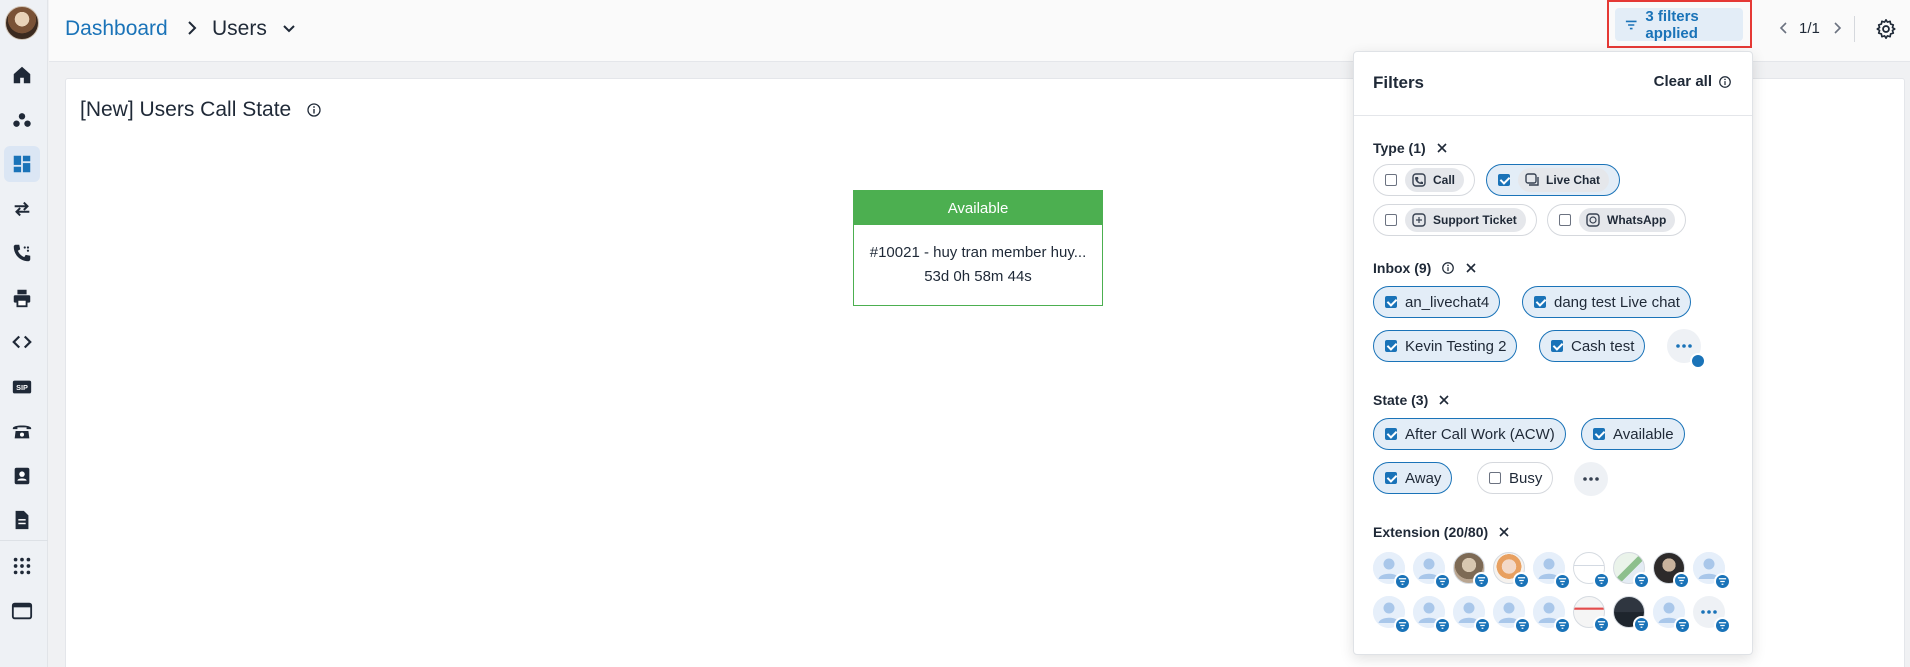  I want to click on user-avatar, so click(22, 23).